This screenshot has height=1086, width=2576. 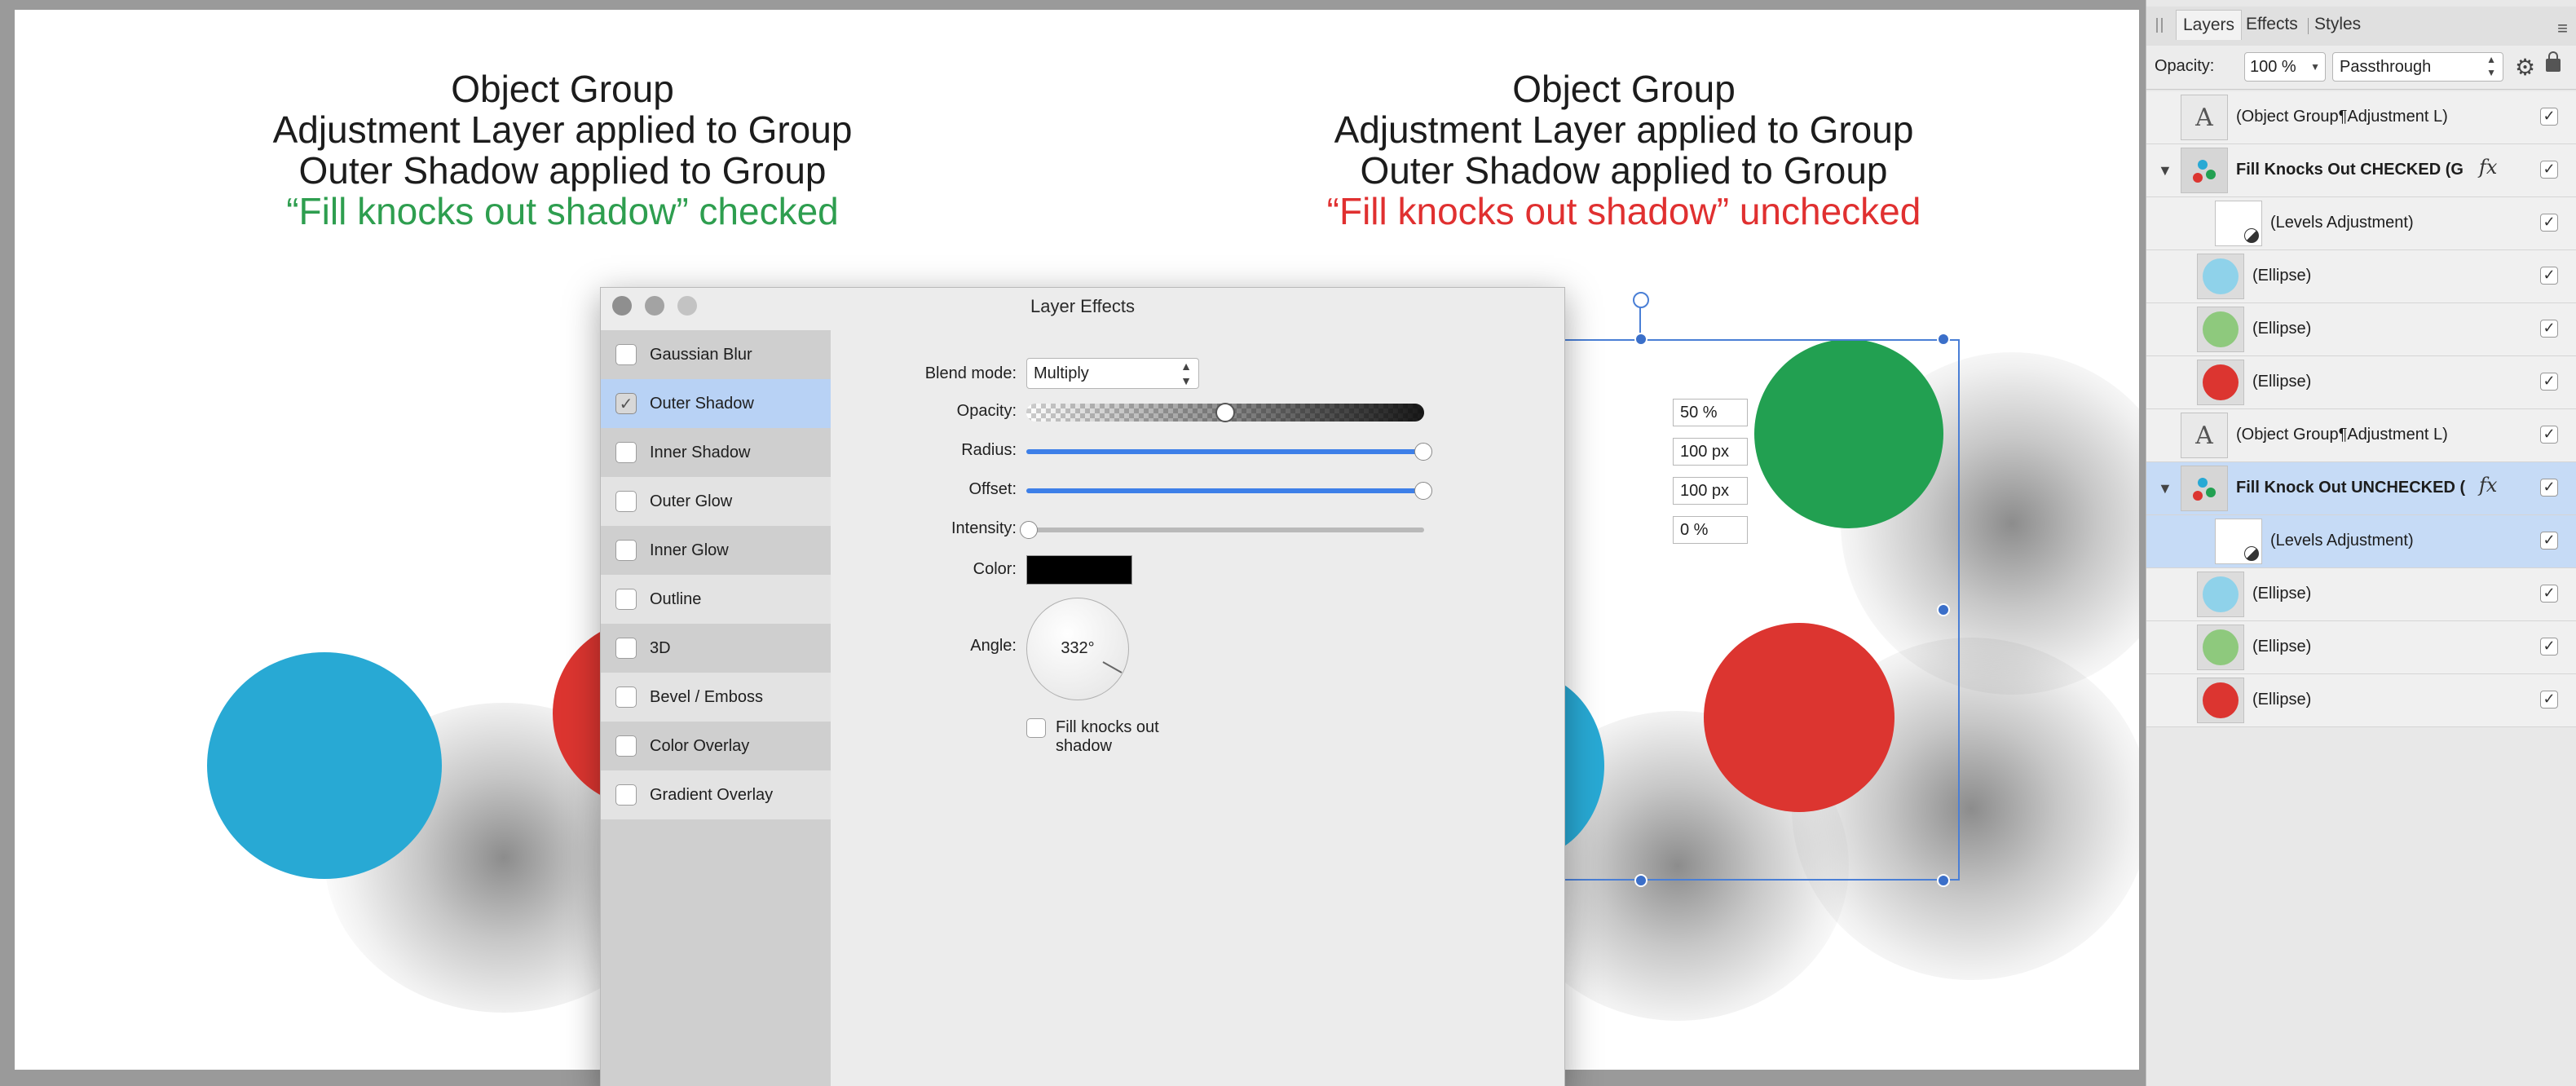 I want to click on selection-handle-bottom-right, so click(x=1943, y=880).